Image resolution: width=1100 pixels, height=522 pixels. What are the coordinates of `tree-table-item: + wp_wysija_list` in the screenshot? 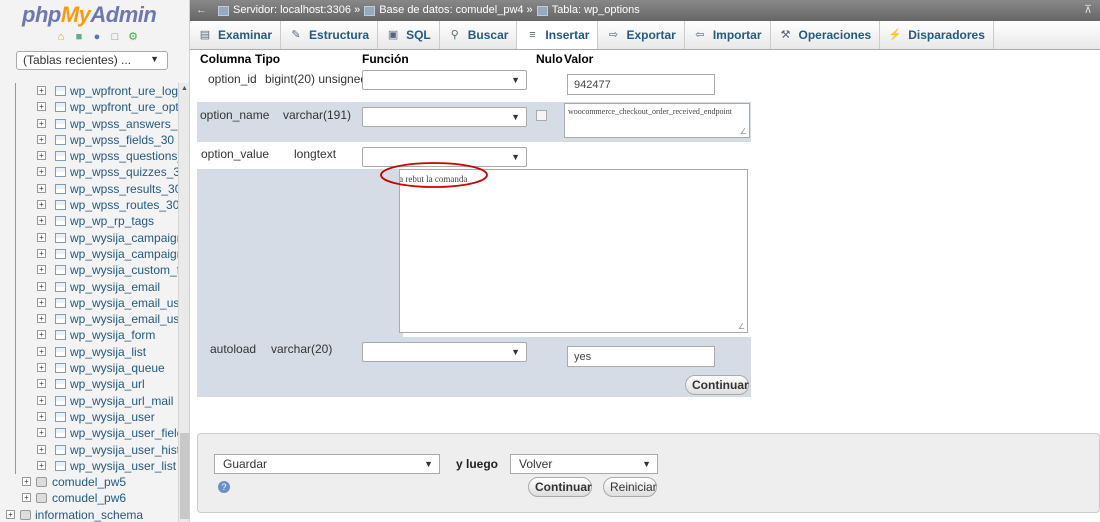 It's located at (89, 352).